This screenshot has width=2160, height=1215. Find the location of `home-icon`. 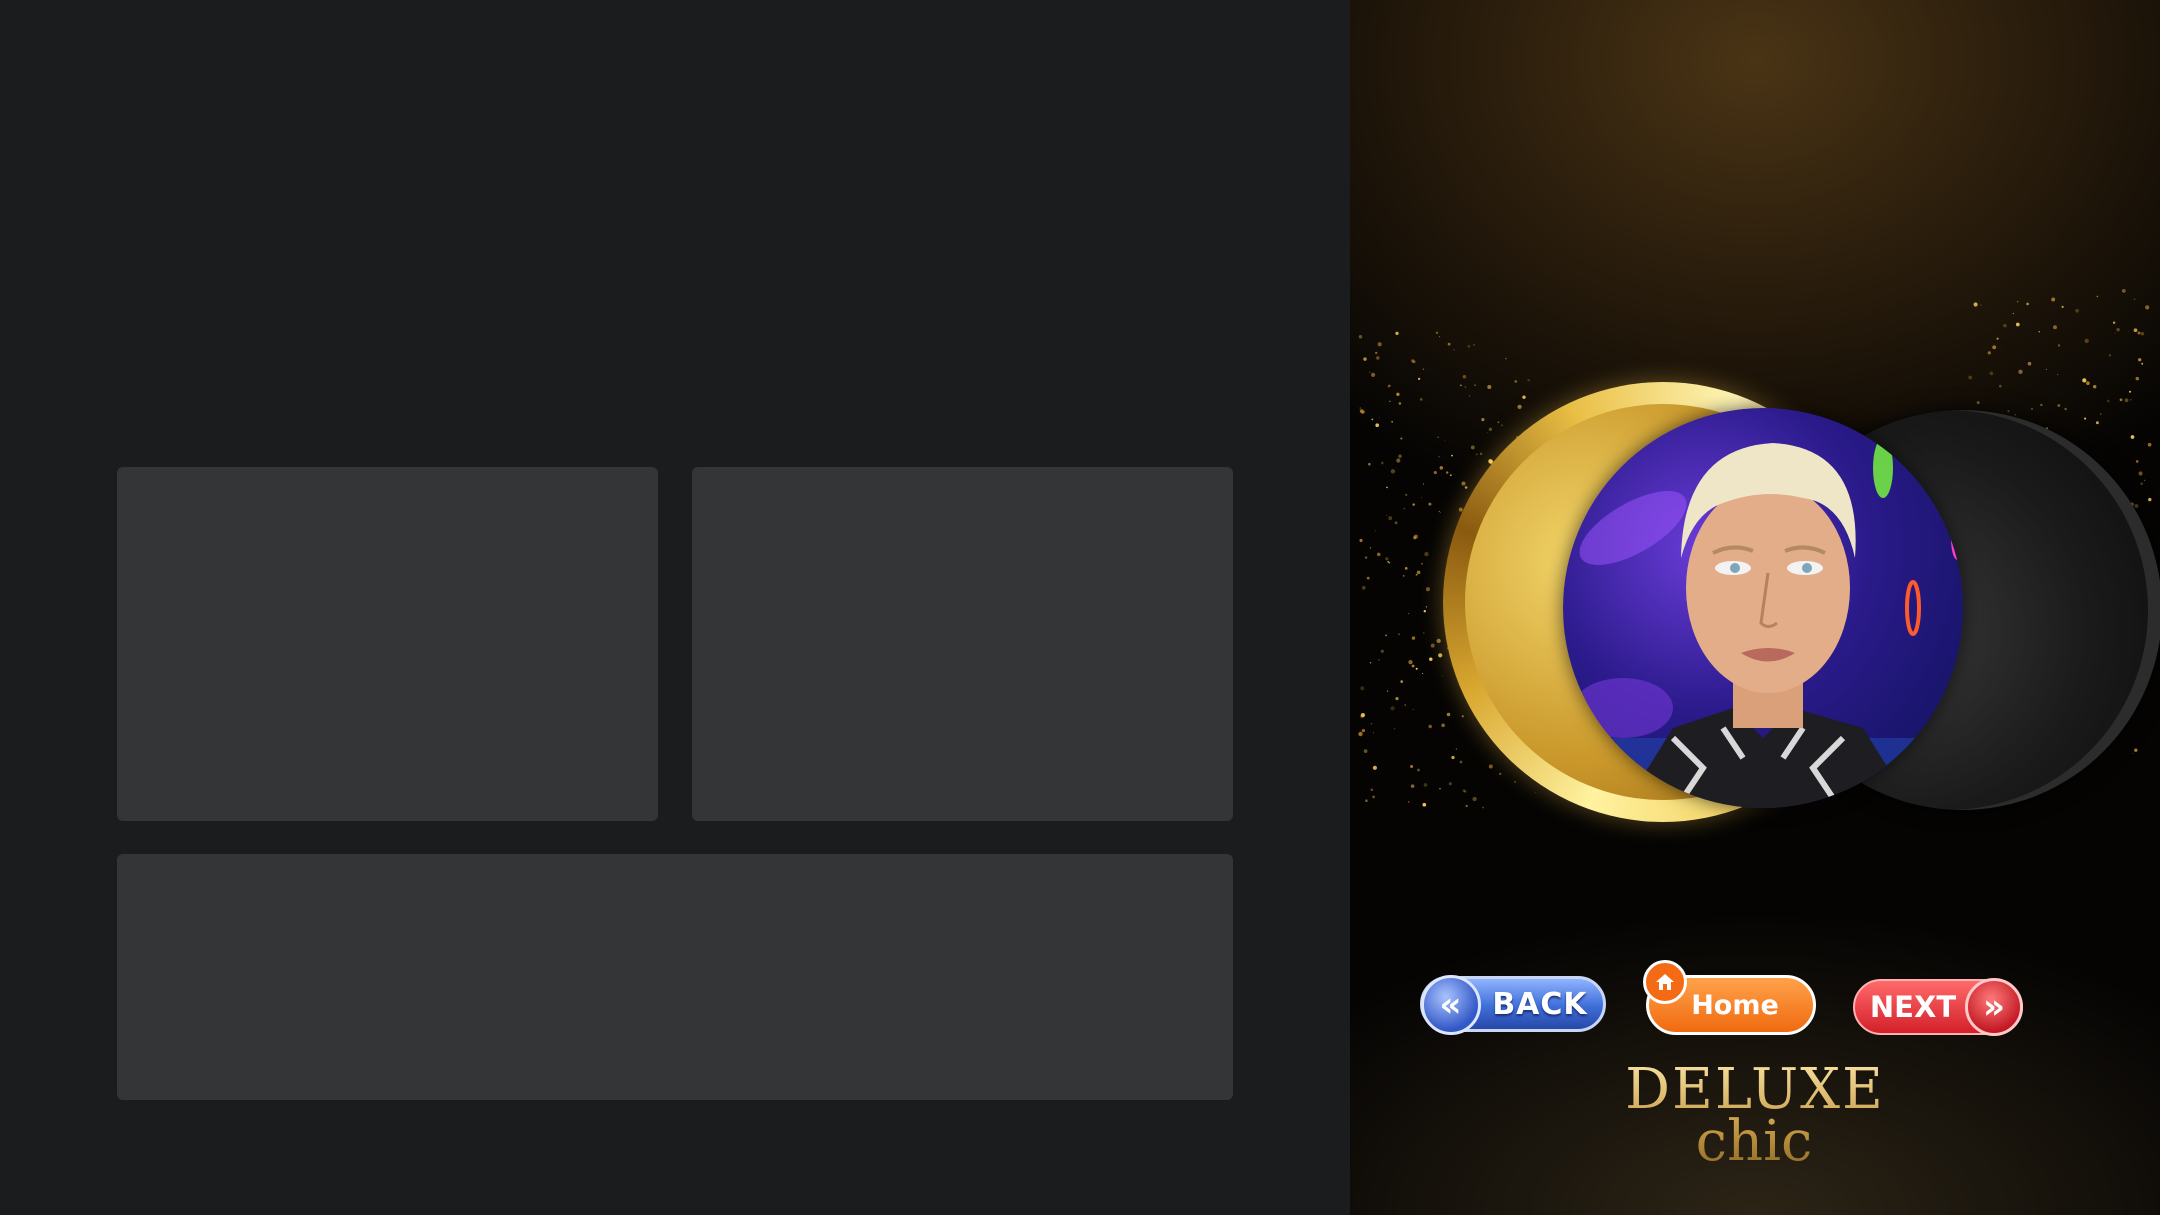

home-icon is located at coordinates (1665, 982).